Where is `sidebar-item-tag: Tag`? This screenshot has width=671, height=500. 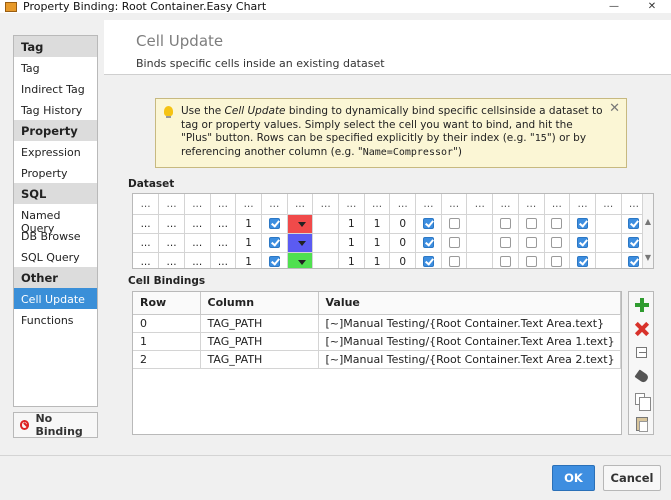
sidebar-item-tag: Tag is located at coordinates (55, 67).